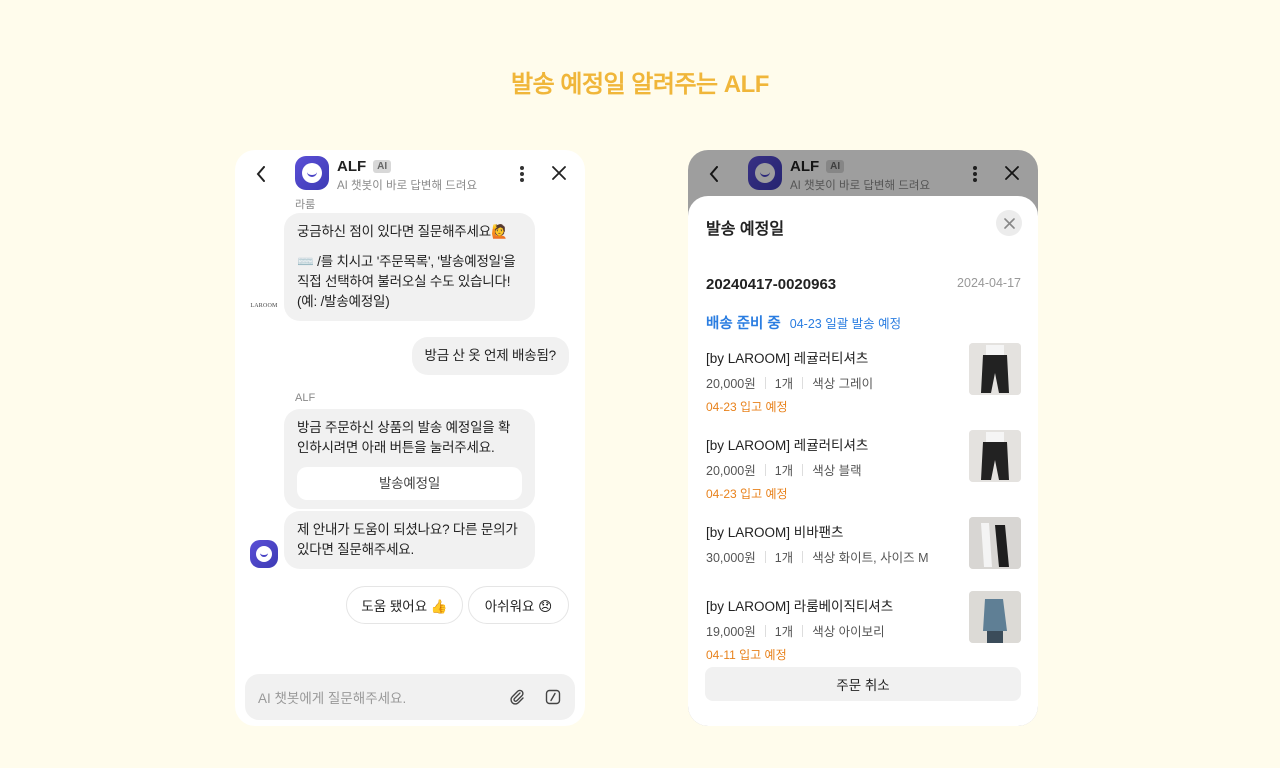 The width and height of the screenshot is (1280, 768). I want to click on alf-sender-name: ALF, so click(305, 398).